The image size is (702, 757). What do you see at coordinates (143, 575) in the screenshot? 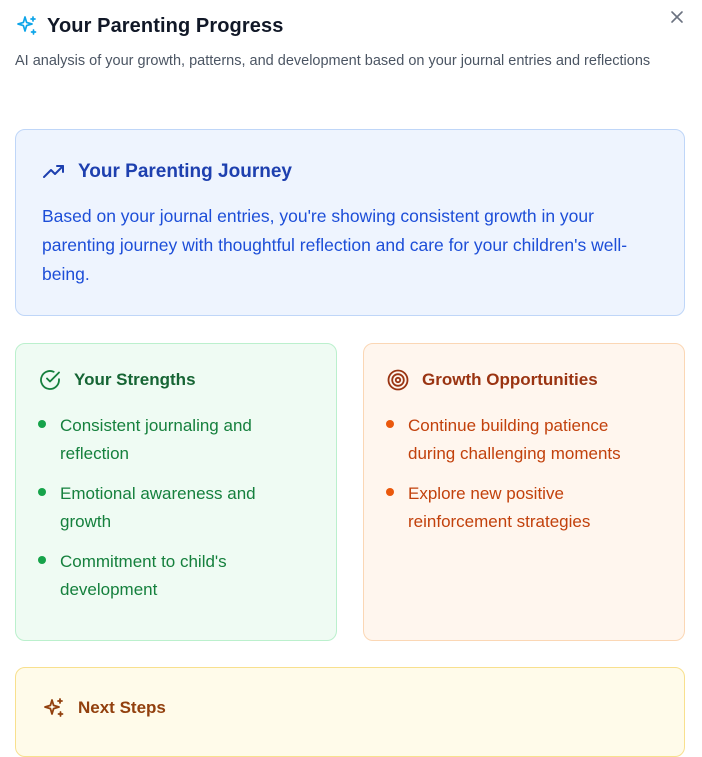
I see `strength-text: Commitment to child's development` at bounding box center [143, 575].